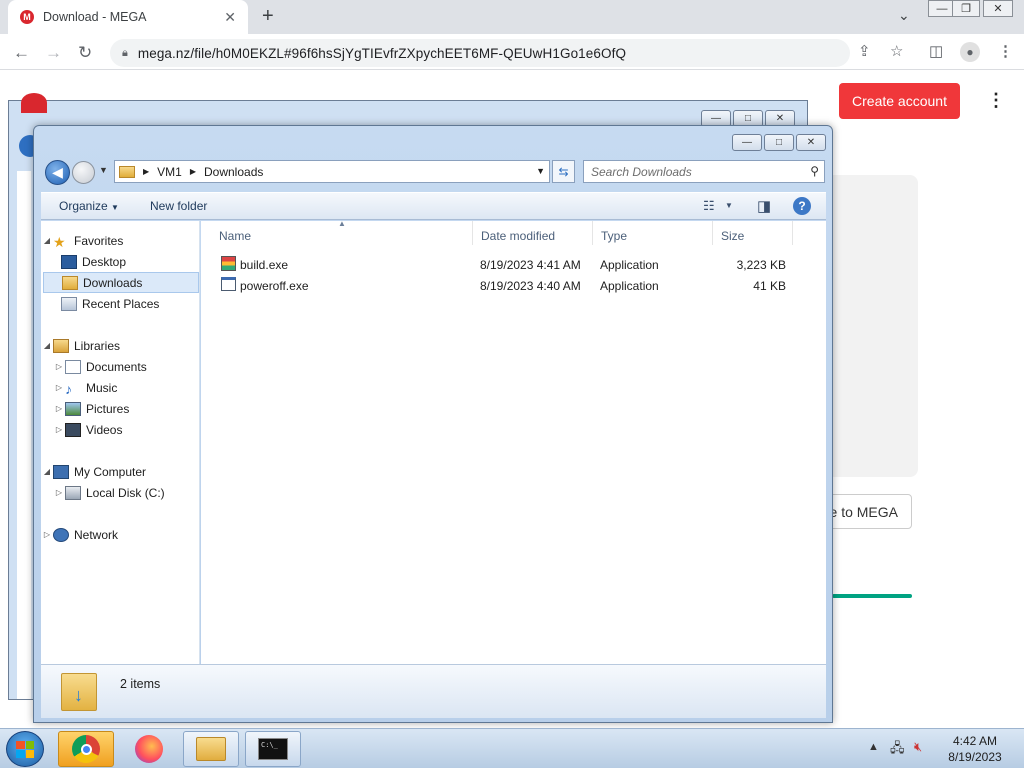  Describe the element at coordinates (975, 749) in the screenshot. I see `system-clock: 4:42 AM 8/19/2023` at that location.